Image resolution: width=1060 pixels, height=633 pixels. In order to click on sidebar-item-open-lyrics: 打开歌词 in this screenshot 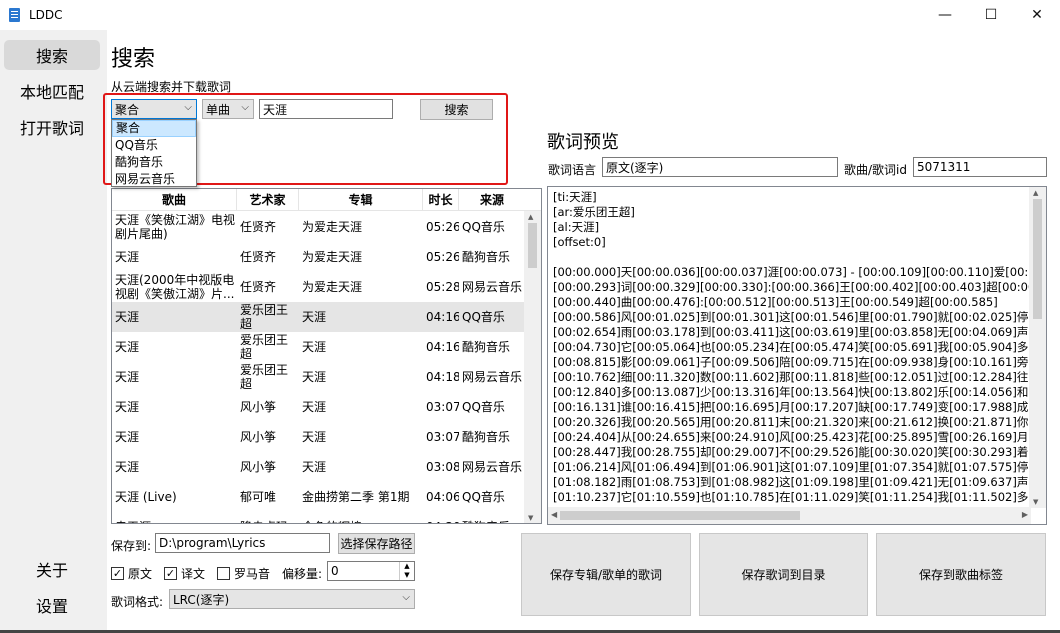, I will do `click(52, 127)`.